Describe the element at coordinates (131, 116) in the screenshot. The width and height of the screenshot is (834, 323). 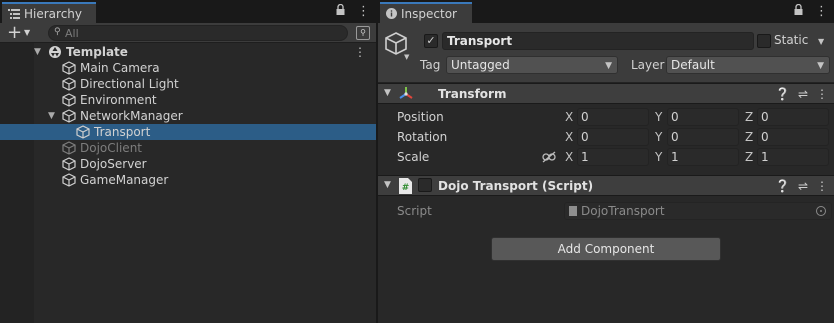
I see `hierarchy-item-label: NetworkManager` at that location.